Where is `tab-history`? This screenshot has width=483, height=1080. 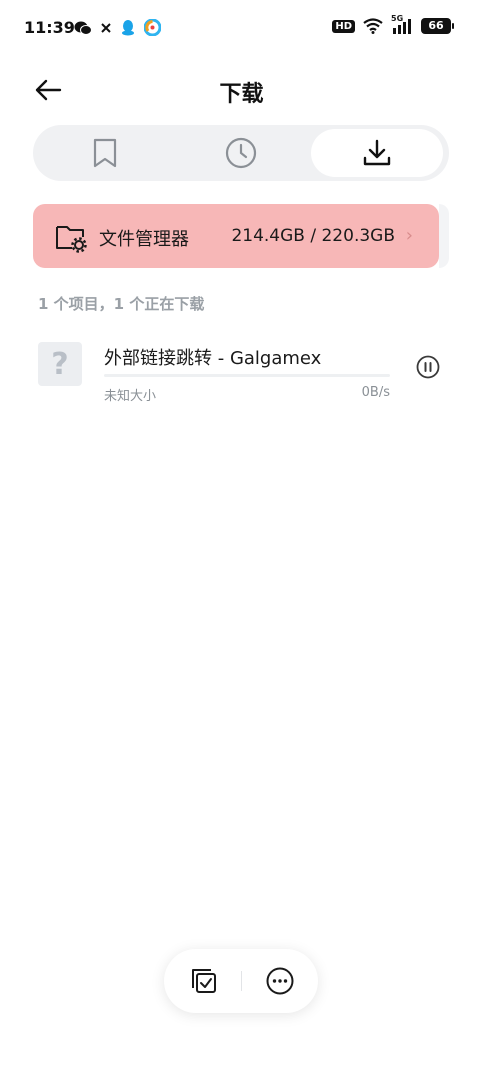 tab-history is located at coordinates (241, 153).